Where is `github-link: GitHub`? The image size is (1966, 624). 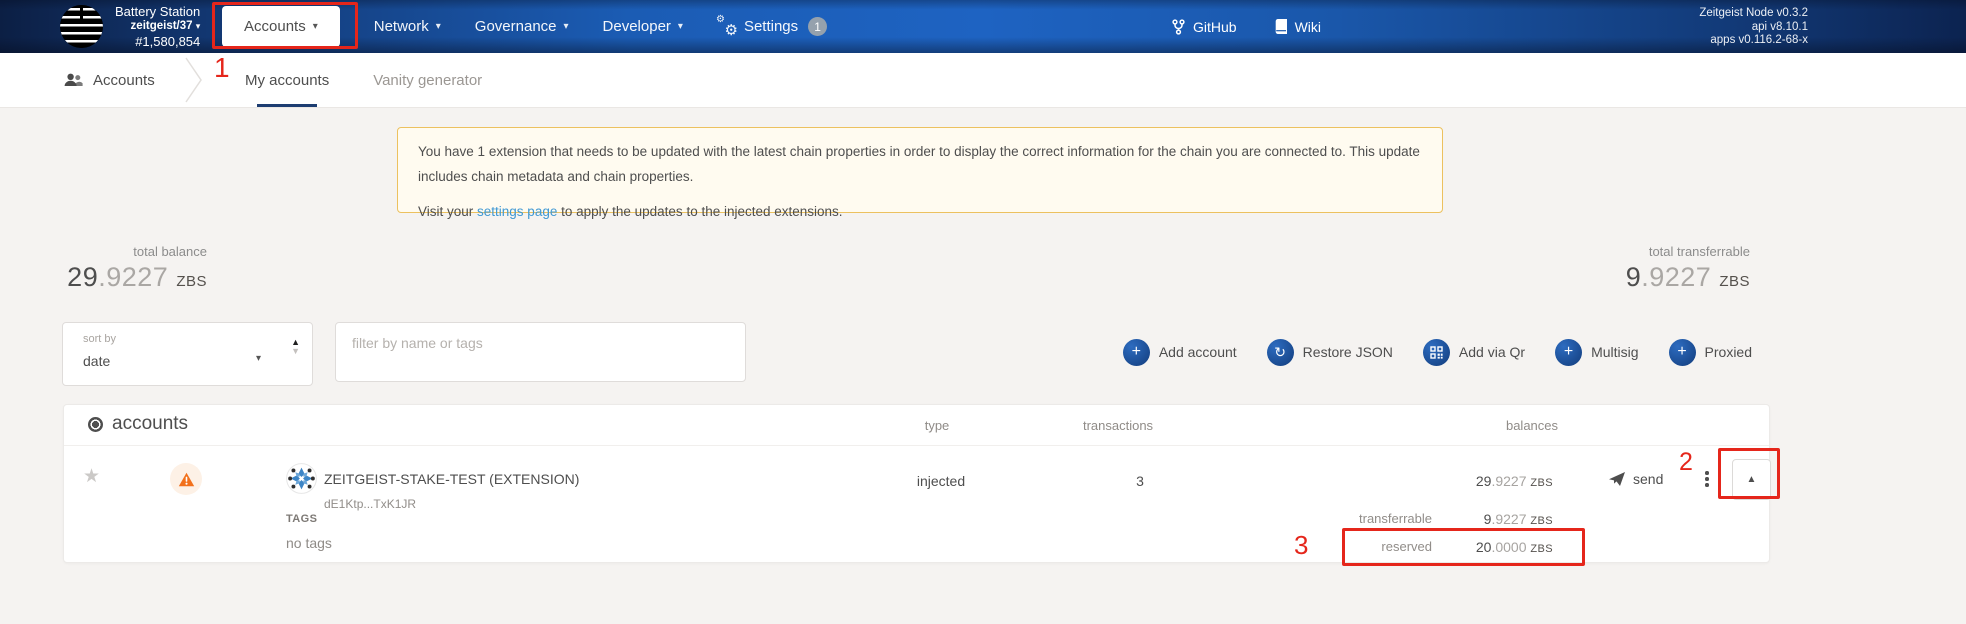
github-link: GitHub is located at coordinates (1204, 27).